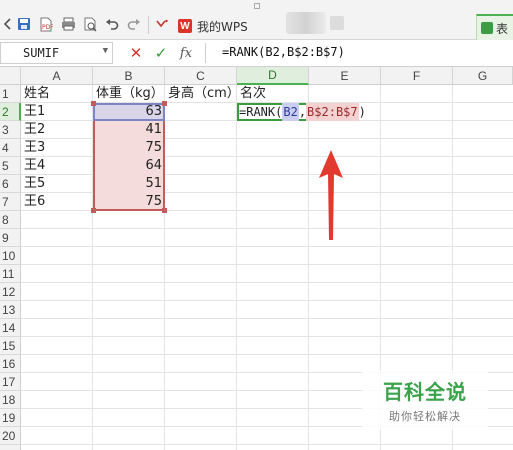 Image resolution: width=513 pixels, height=450 pixels. Describe the element at coordinates (306, 23) in the screenshot. I see `blurred-tab` at that location.